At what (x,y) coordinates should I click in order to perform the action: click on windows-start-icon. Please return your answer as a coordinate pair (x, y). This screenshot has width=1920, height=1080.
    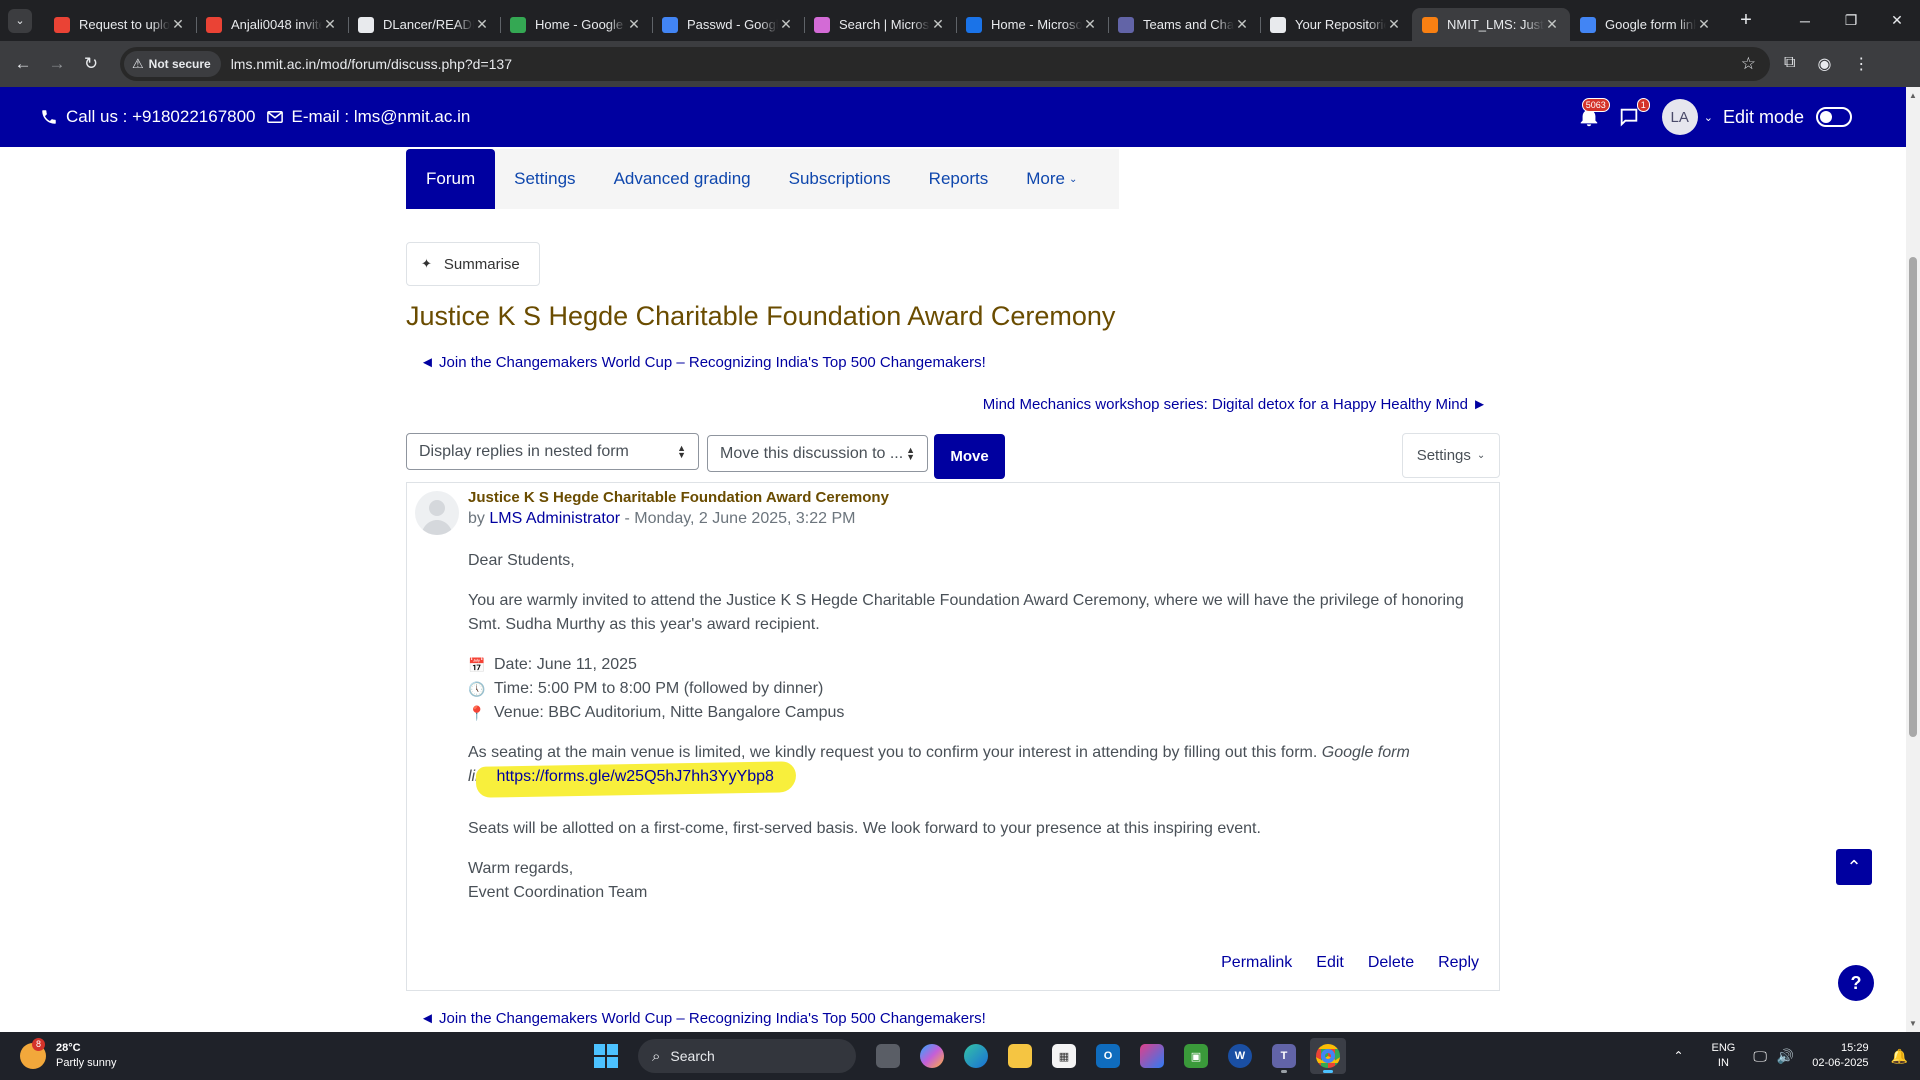
    Looking at the image, I should click on (606, 1056).